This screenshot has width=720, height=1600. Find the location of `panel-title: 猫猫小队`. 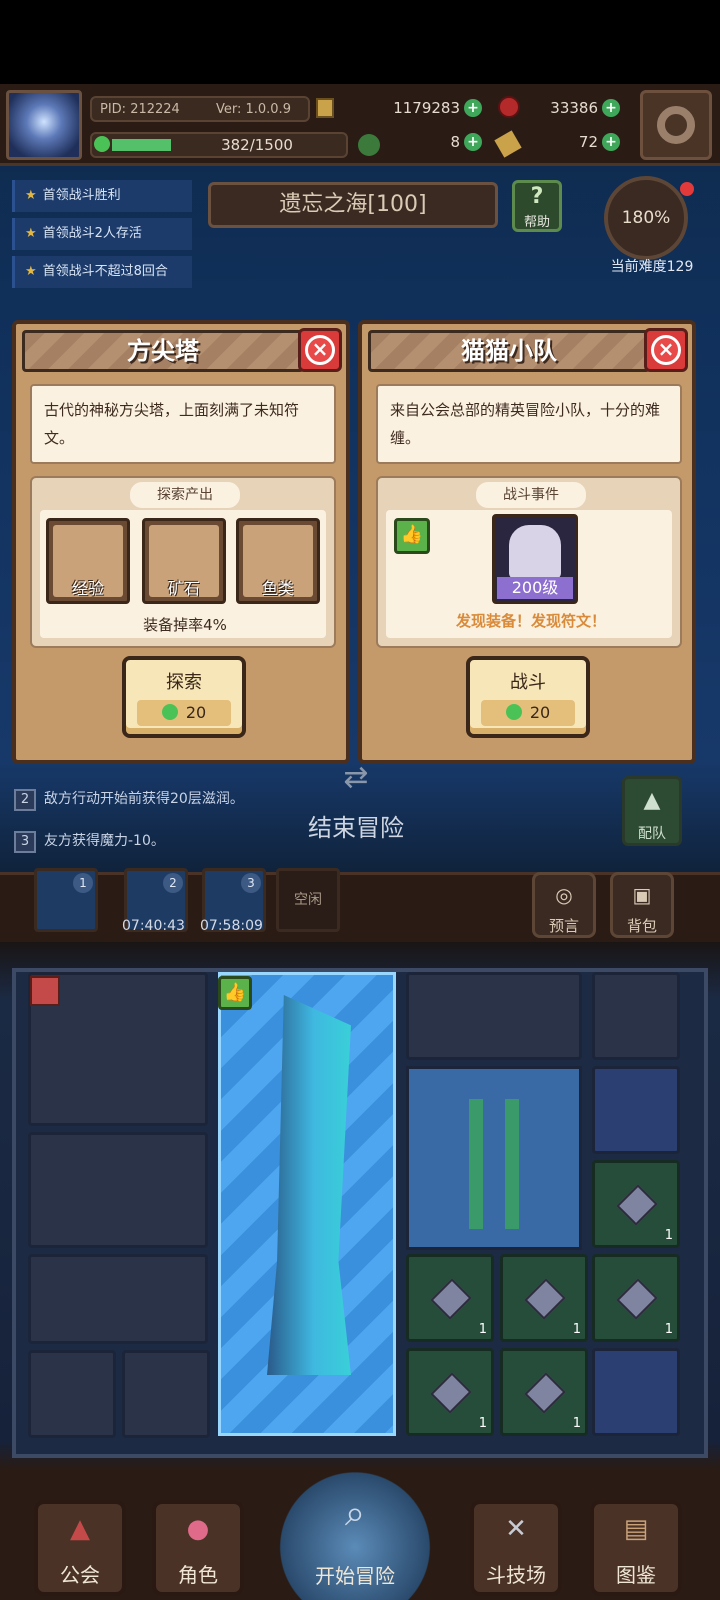

panel-title: 猫猫小队 is located at coordinates (509, 351).